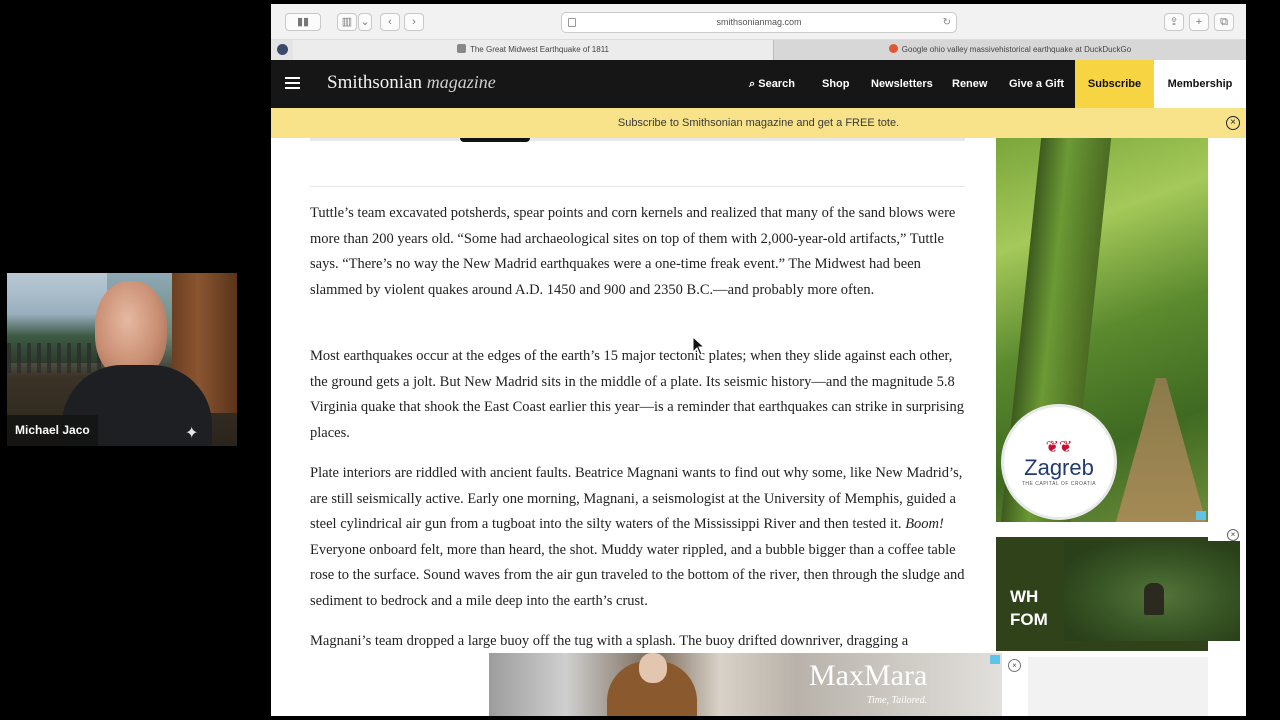 This screenshot has width=1280, height=720. What do you see at coordinates (52, 430) in the screenshot?
I see `webcam-name-label: Michael Jaco` at bounding box center [52, 430].